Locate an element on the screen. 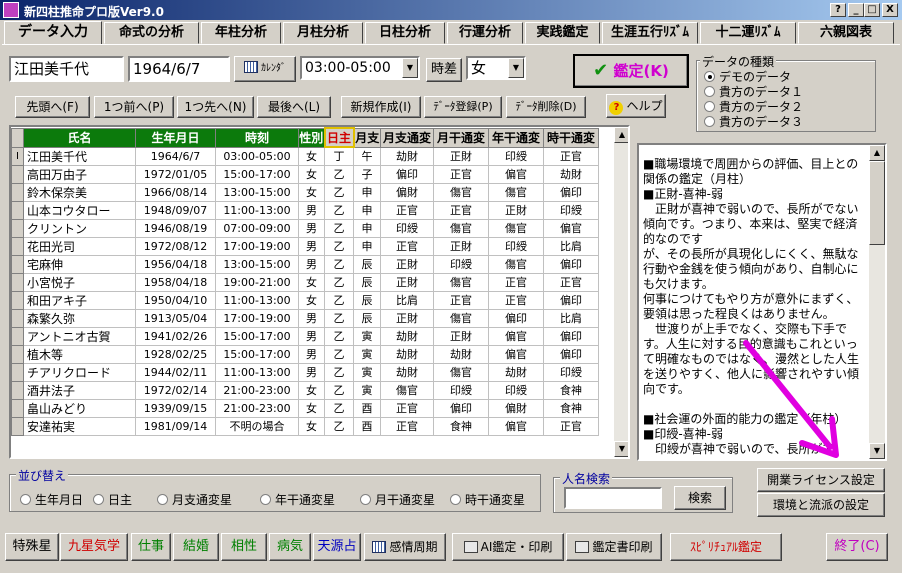 The width and height of the screenshot is (902, 573). cell-time: 11:00-13:00 is located at coordinates (257, 300).